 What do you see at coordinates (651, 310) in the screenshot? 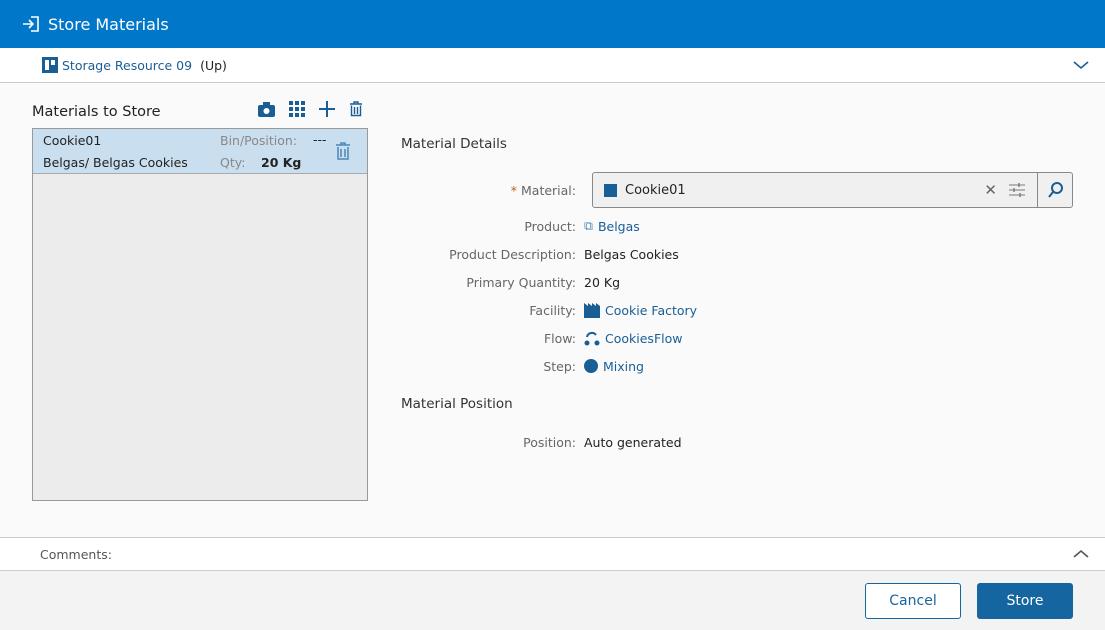
I see `facility-link: Cookie Factory` at bounding box center [651, 310].